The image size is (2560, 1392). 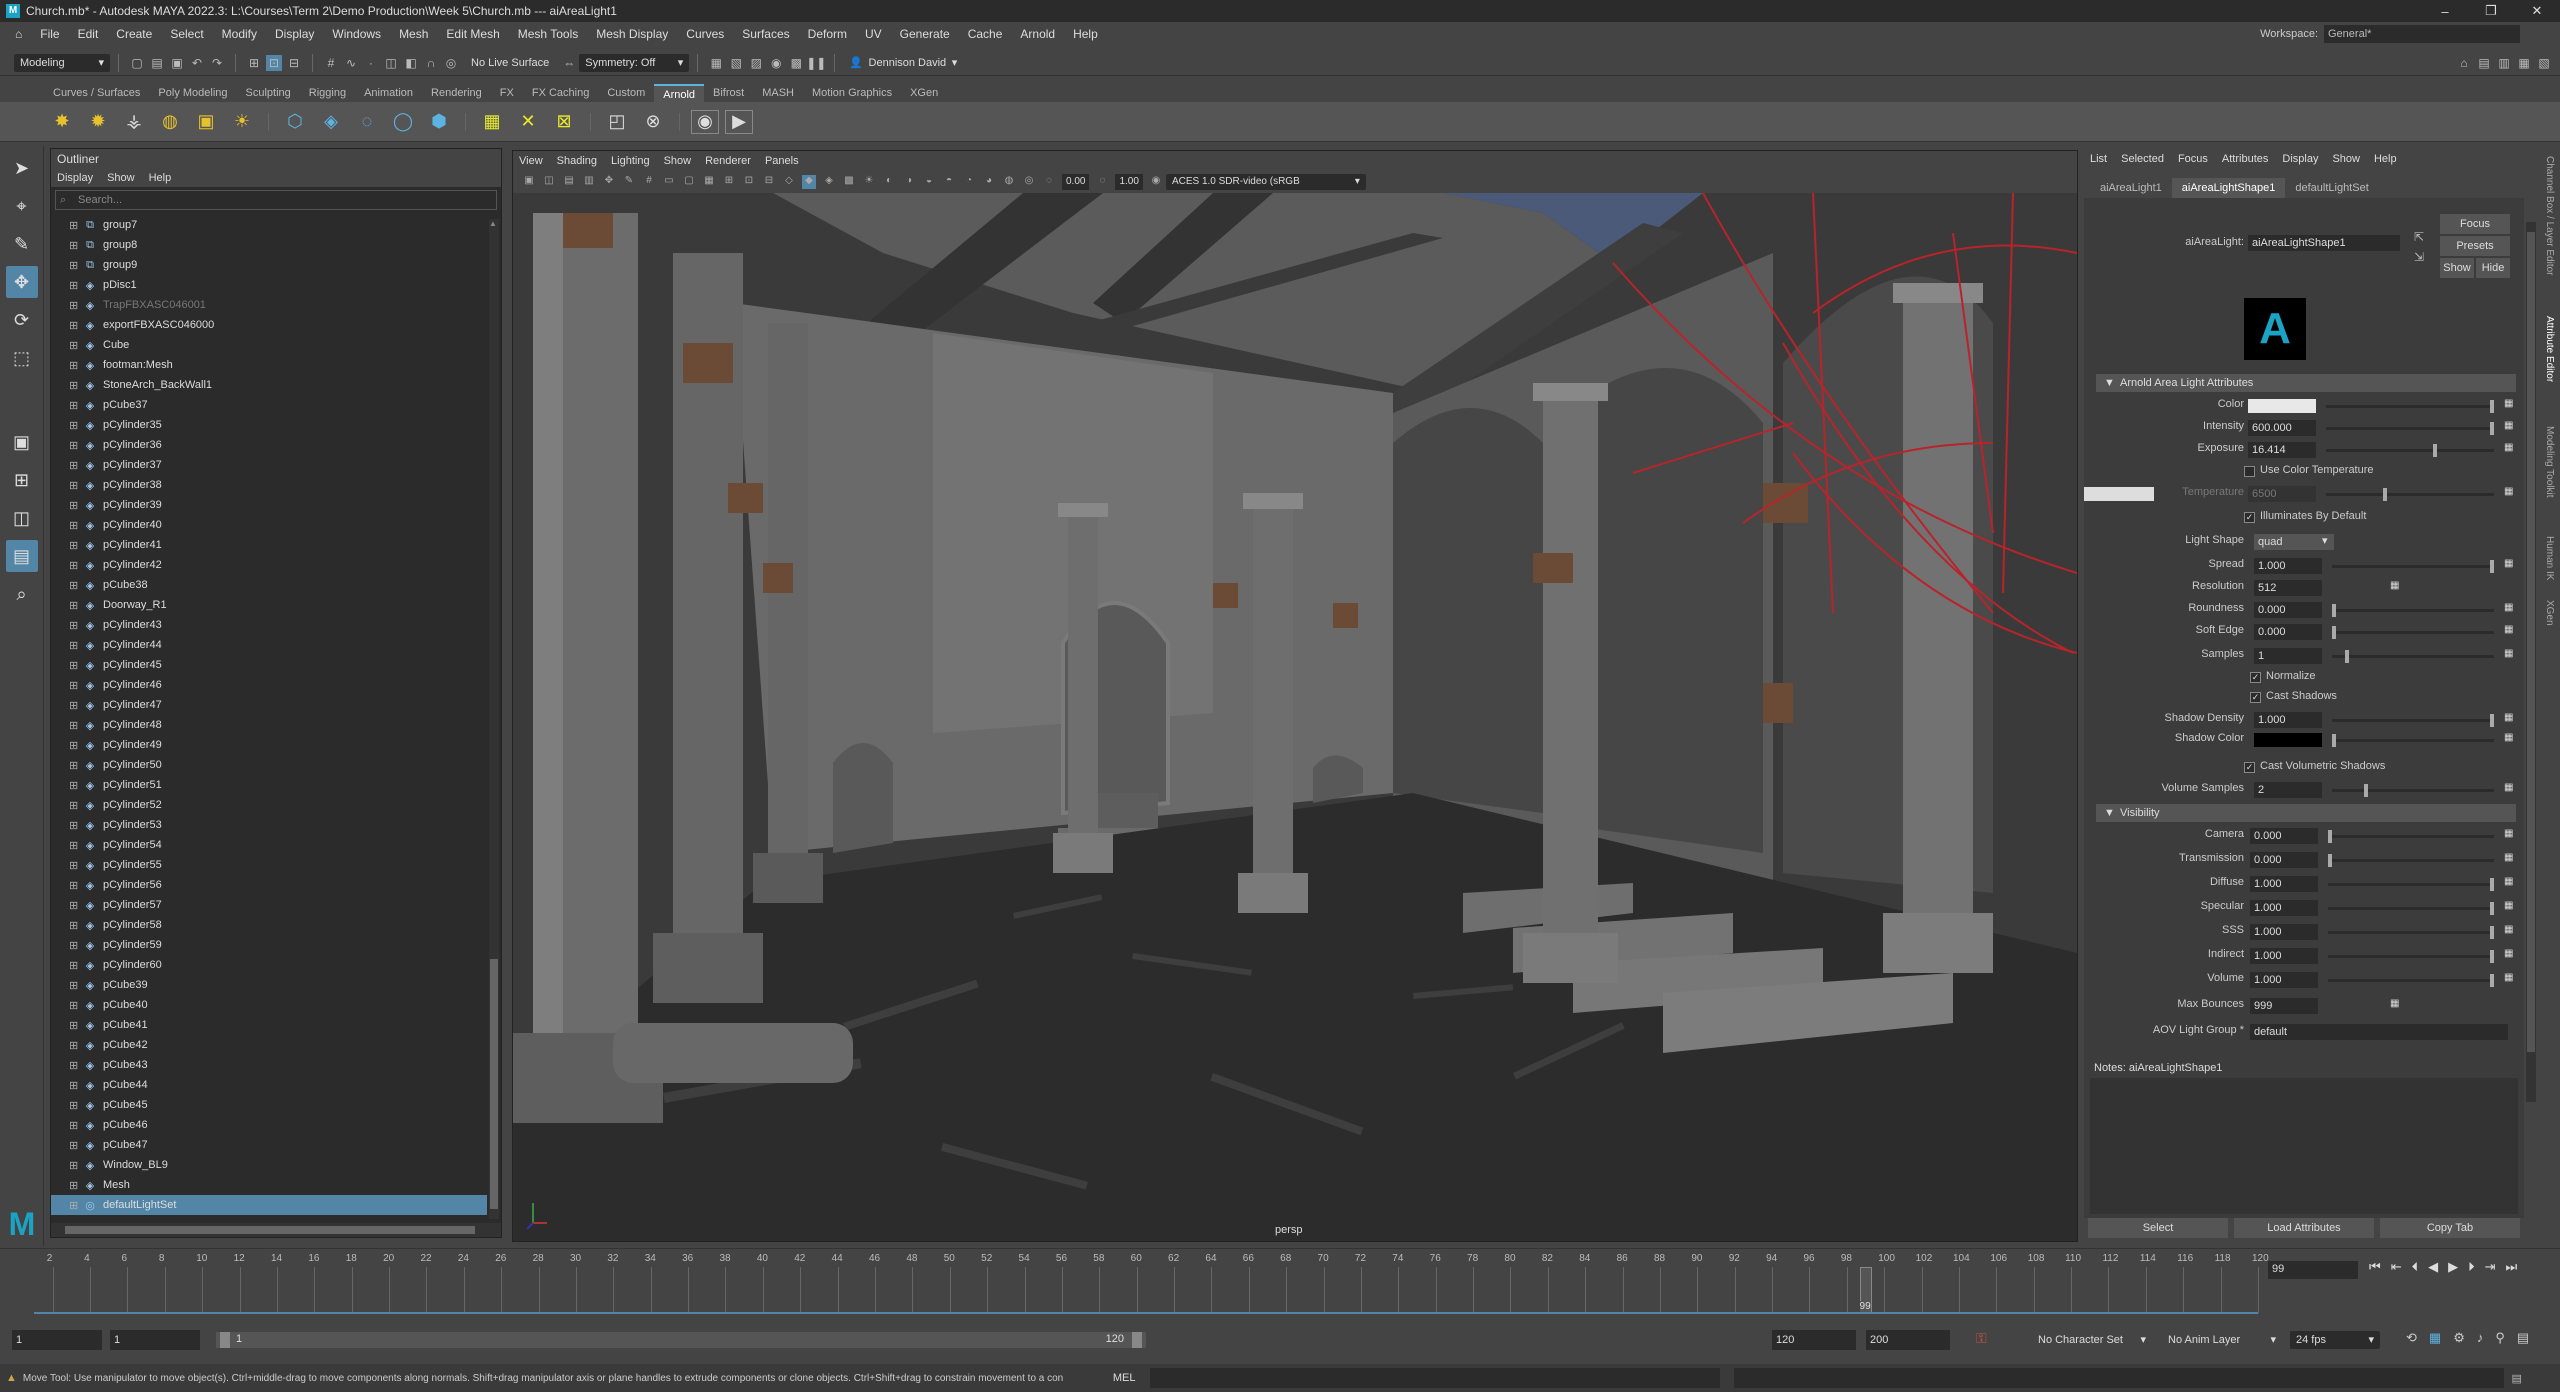 I want to click on outliner-row: ⊞ ◈ pCylinder42, so click(x=269, y=565).